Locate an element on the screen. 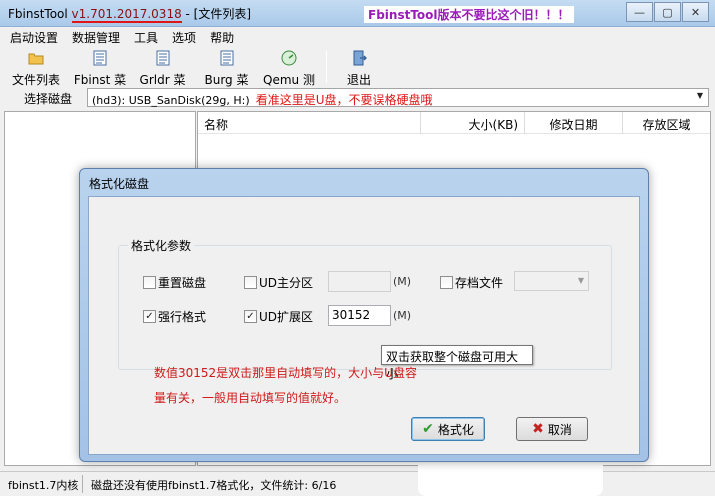  ud-primary-unit: (M) is located at coordinates (402, 281).